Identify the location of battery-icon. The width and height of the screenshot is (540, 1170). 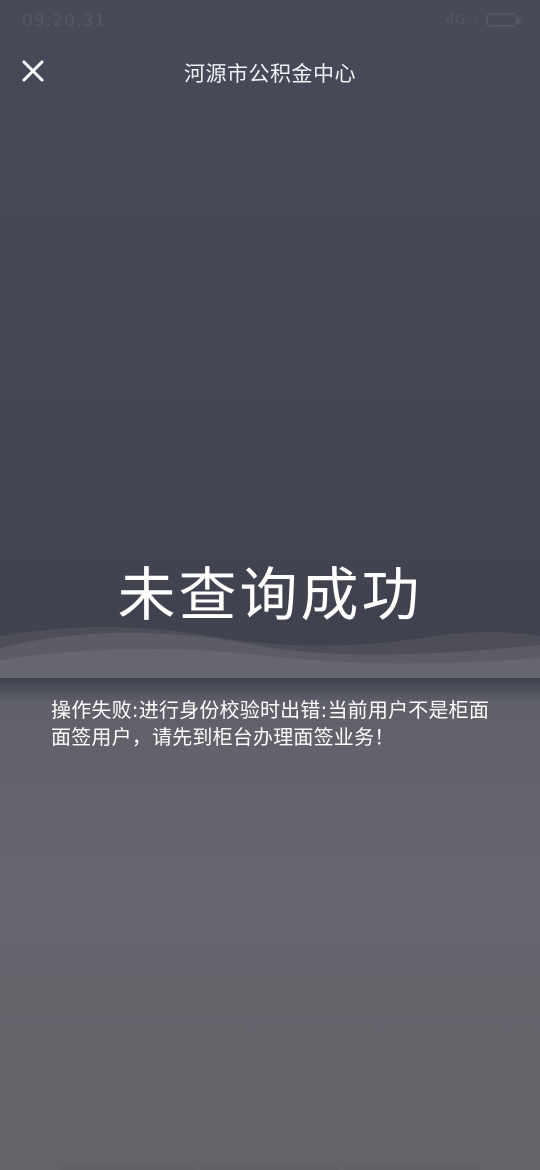
(503, 20).